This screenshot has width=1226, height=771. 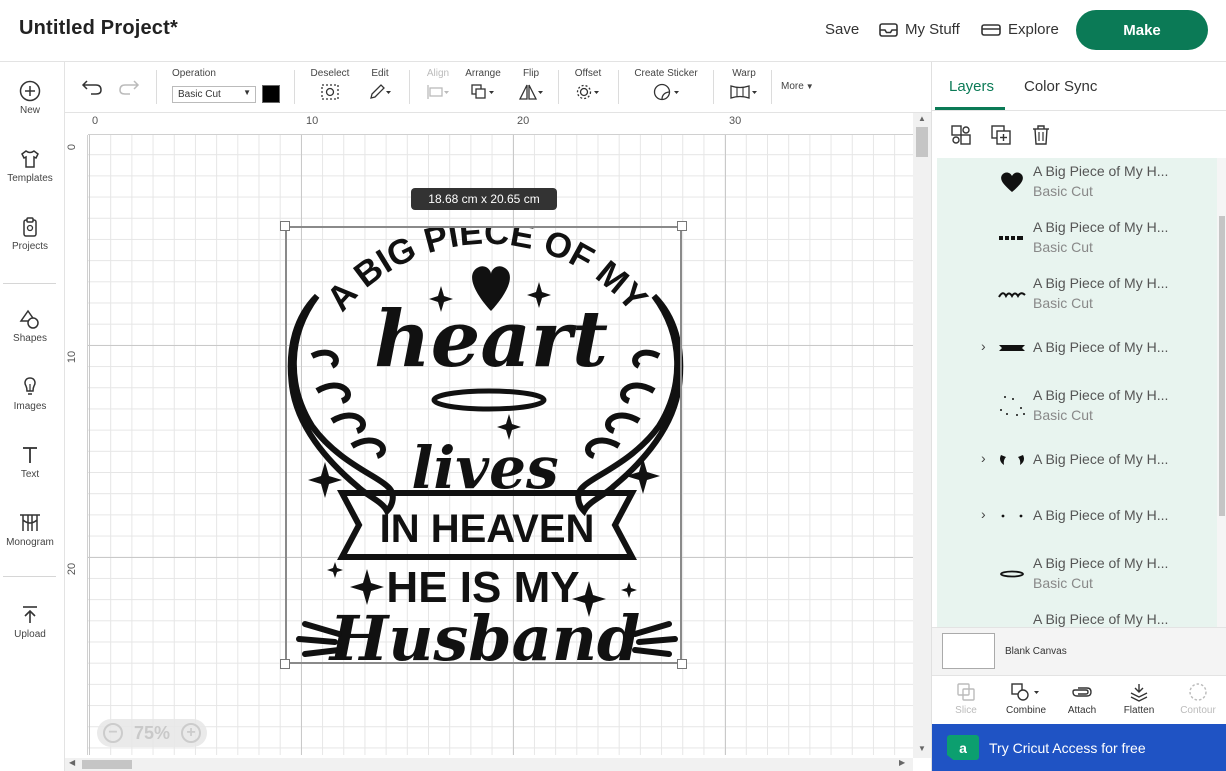 What do you see at coordinates (531, 86) in the screenshot?
I see `flip-button: Flip` at bounding box center [531, 86].